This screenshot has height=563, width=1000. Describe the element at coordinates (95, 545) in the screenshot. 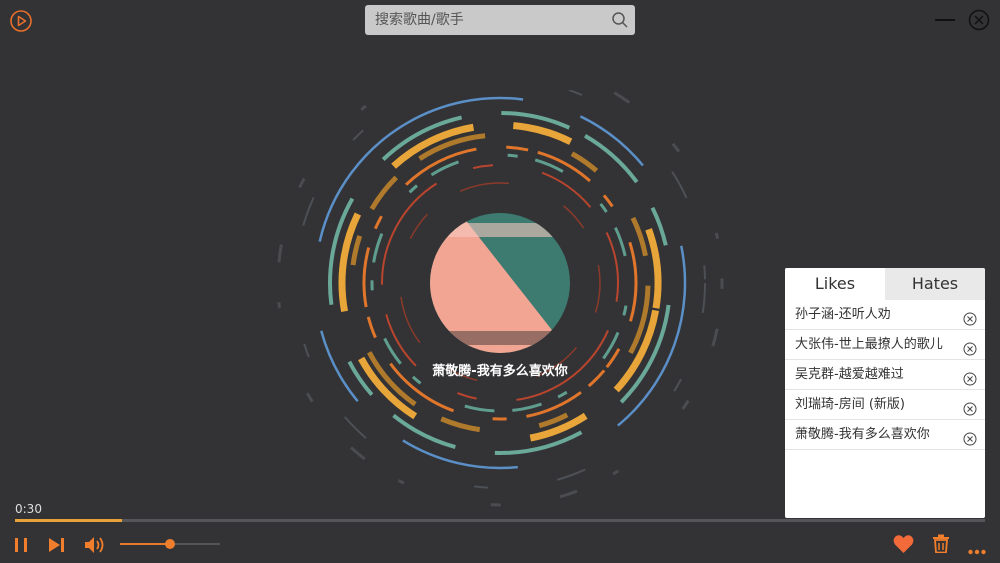

I see `volume-icon` at that location.